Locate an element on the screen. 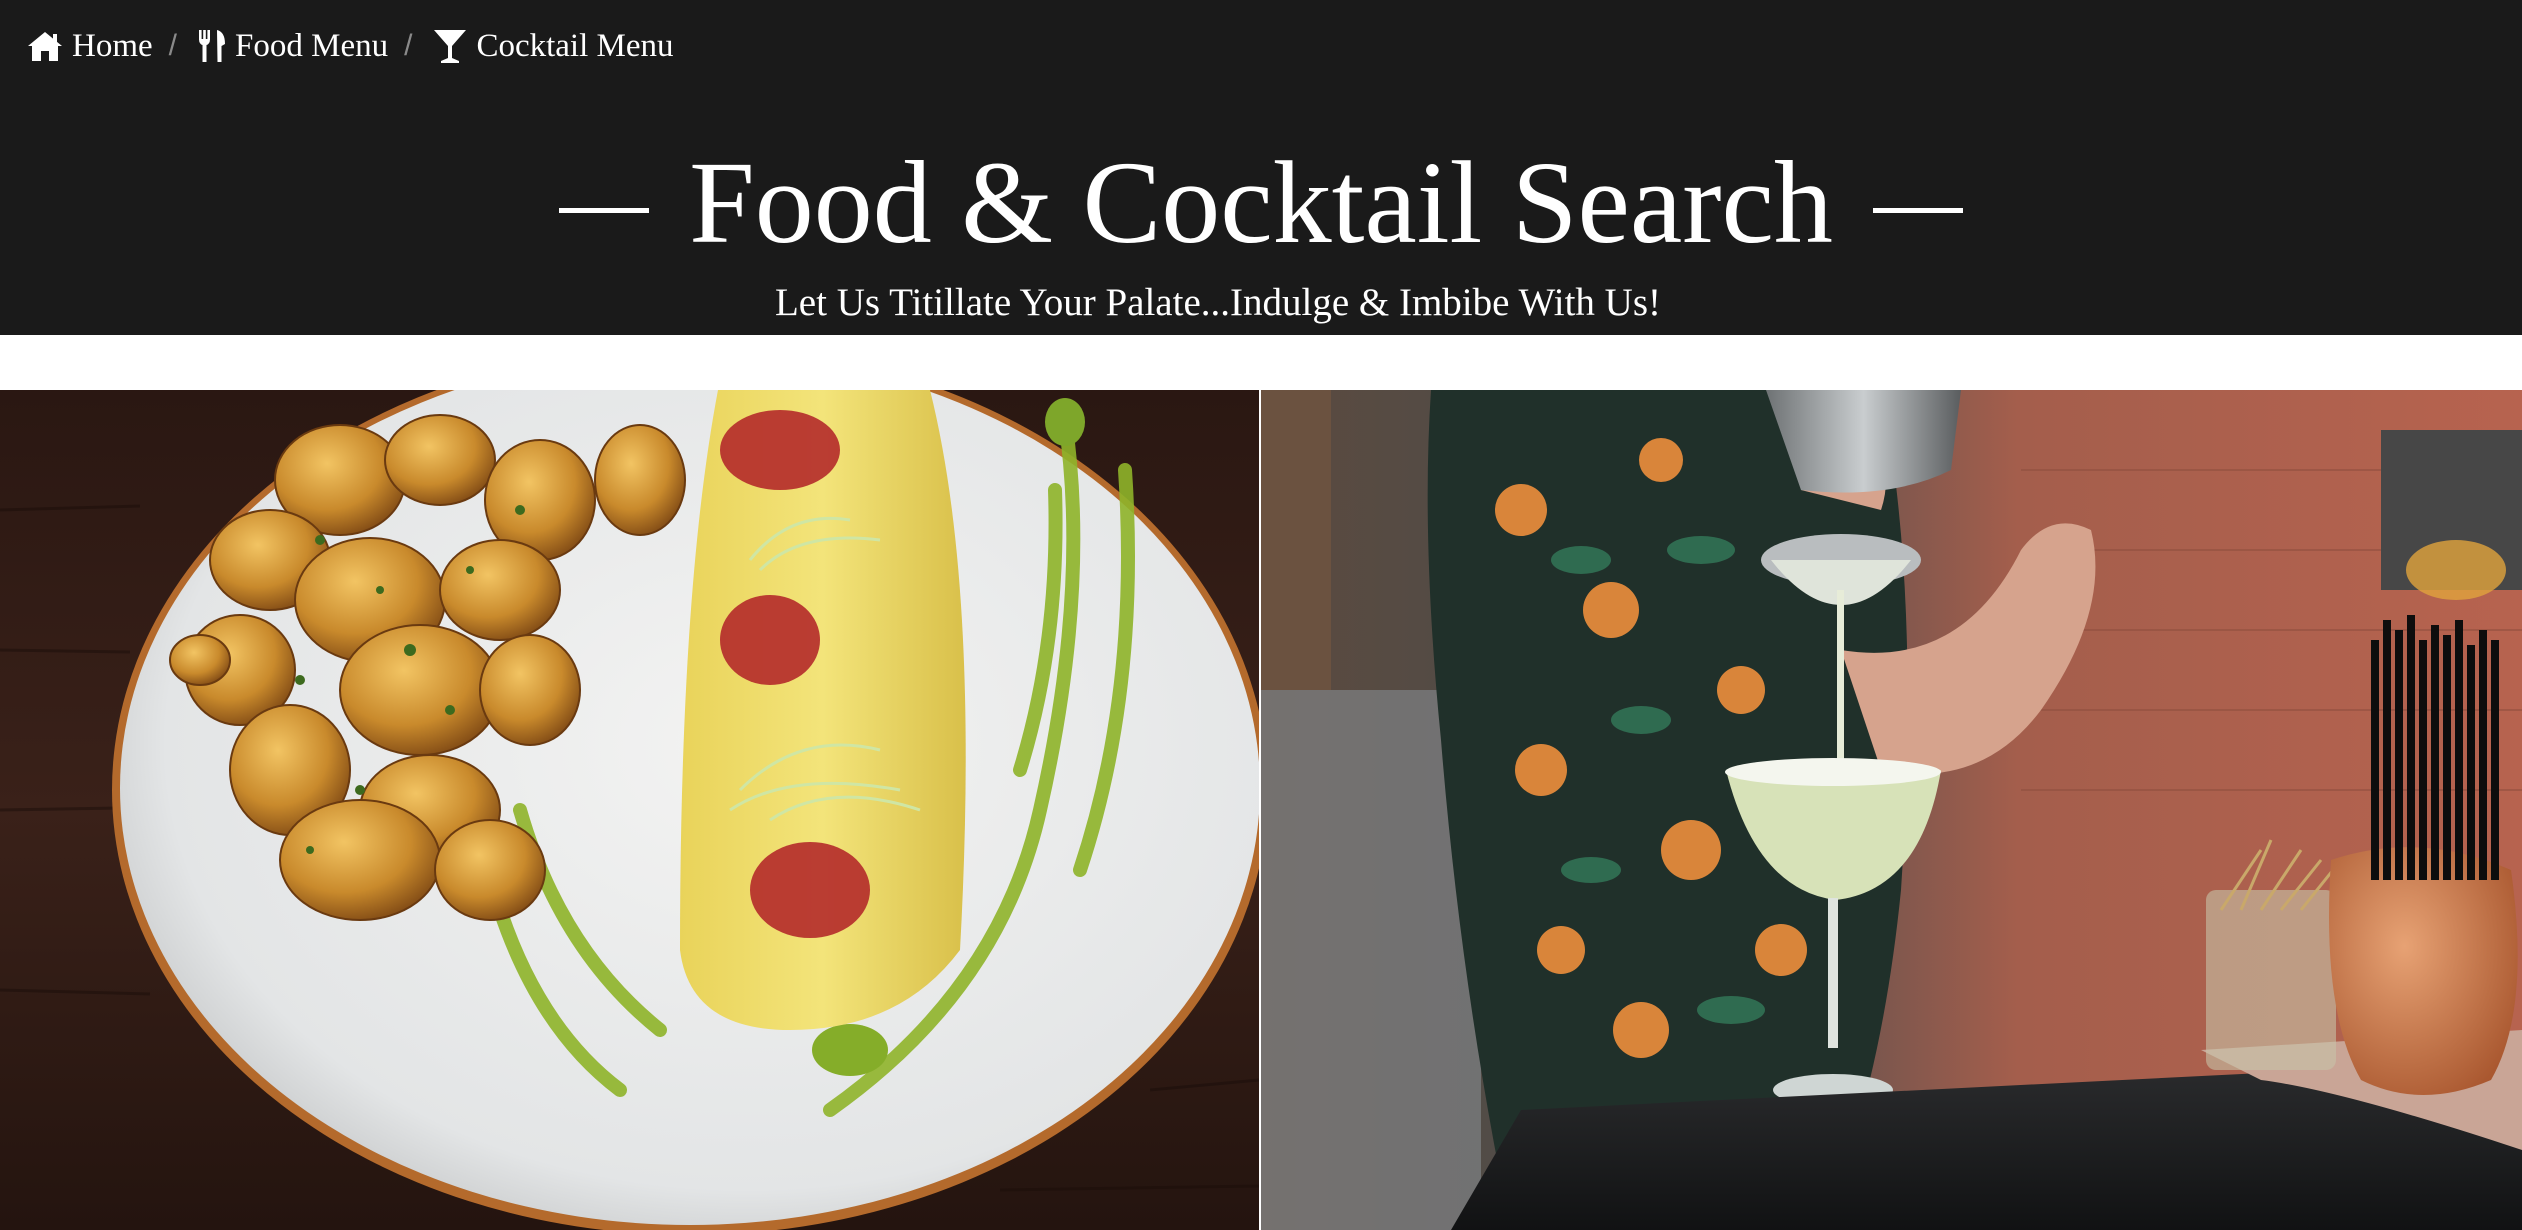 This screenshot has width=2522, height=1230. breadcrumb-cocktail-menu-link: Cocktail Menu is located at coordinates (553, 46).